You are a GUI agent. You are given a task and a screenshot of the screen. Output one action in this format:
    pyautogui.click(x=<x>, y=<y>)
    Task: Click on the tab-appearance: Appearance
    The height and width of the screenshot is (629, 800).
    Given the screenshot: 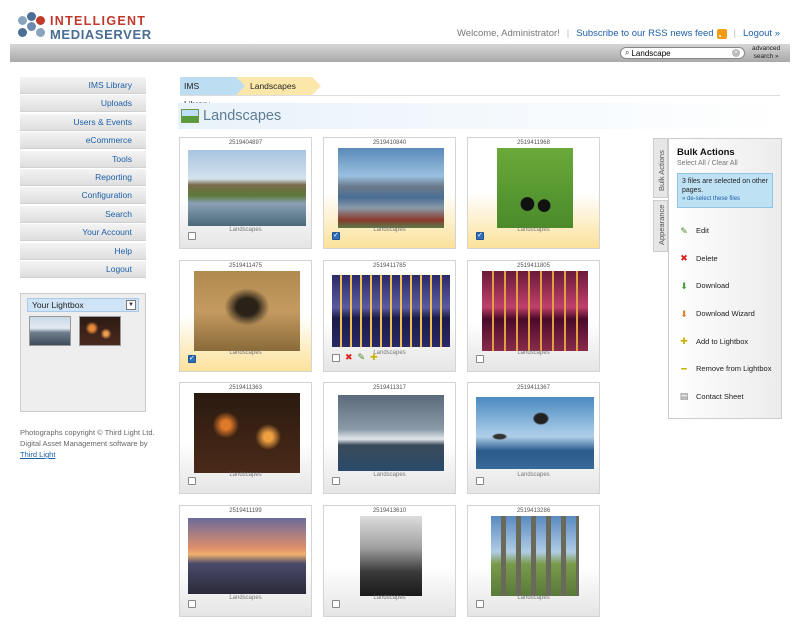 What is the action you would take?
    pyautogui.click(x=660, y=226)
    